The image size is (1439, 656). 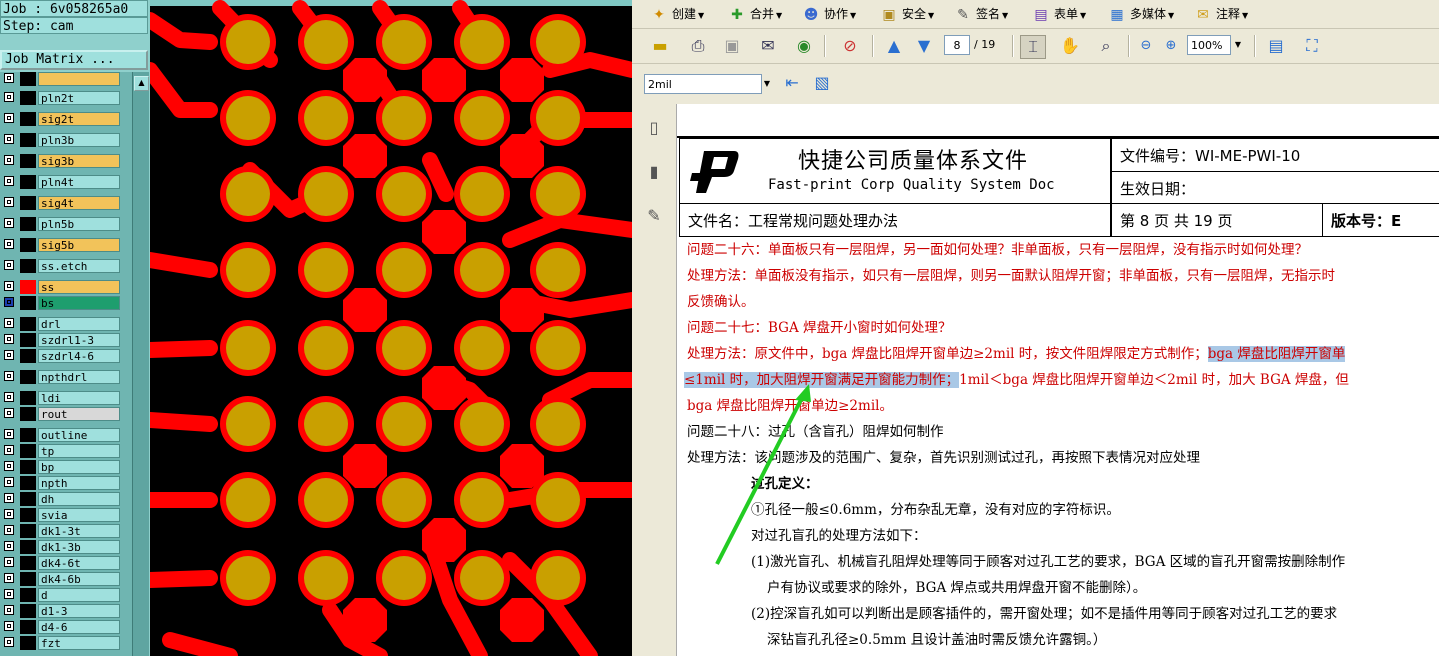 What do you see at coordinates (79, 515) in the screenshot?
I see `layer-name: svia` at bounding box center [79, 515].